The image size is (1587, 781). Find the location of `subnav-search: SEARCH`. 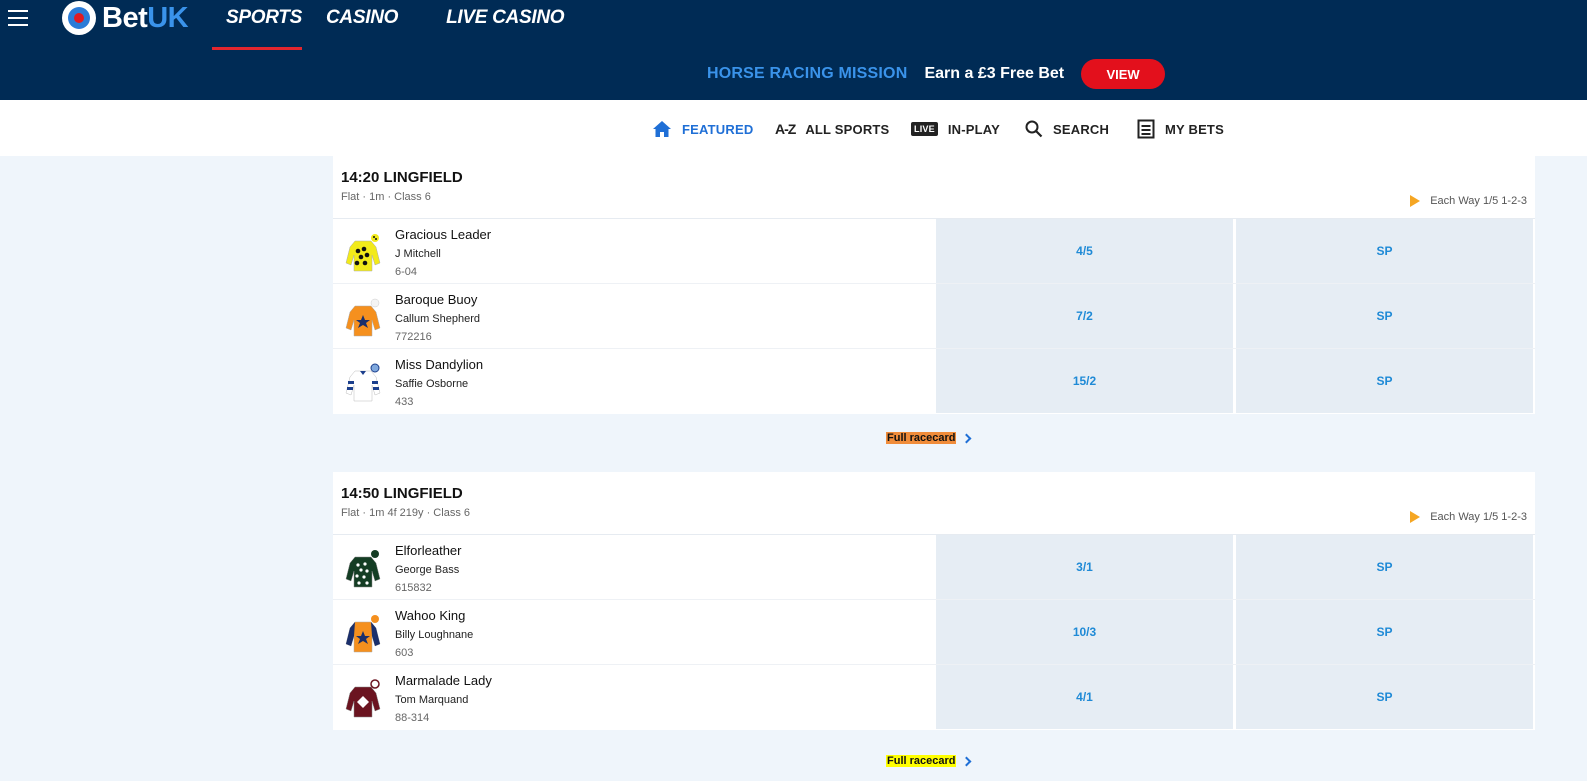

subnav-search: SEARCH is located at coordinates (1067, 129).